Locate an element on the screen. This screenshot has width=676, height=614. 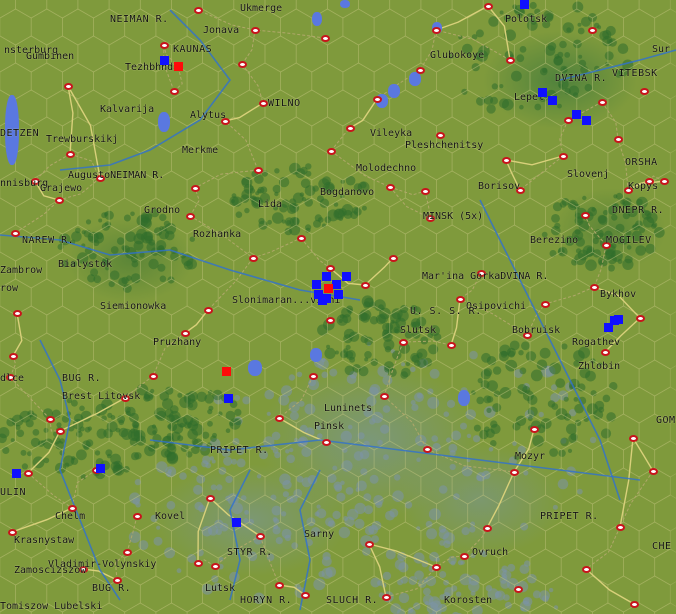
map-label: BUG R. is located at coordinates (82, 378).